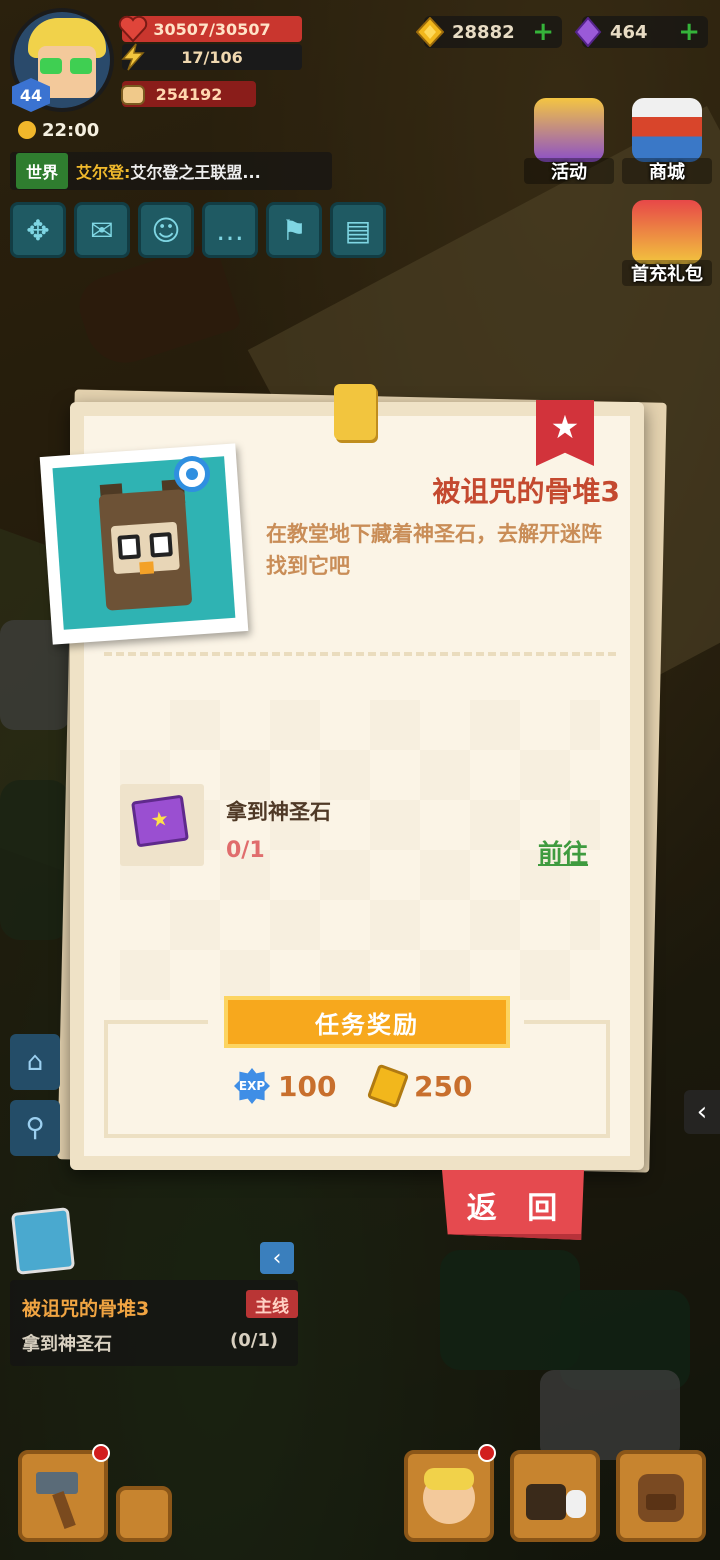  I want to click on location-button: ⚲, so click(35, 1128).